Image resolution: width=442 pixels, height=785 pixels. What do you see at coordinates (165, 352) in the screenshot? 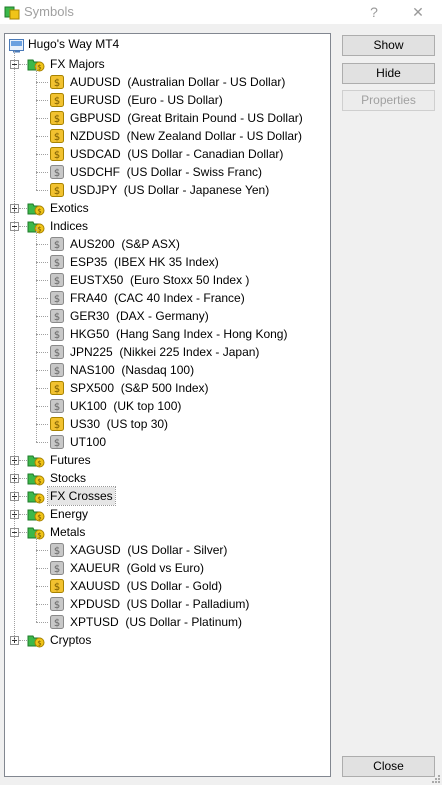
I see `symbol-item: $ JPN225 (Nikkei 225 Index - Japan)` at bounding box center [165, 352].